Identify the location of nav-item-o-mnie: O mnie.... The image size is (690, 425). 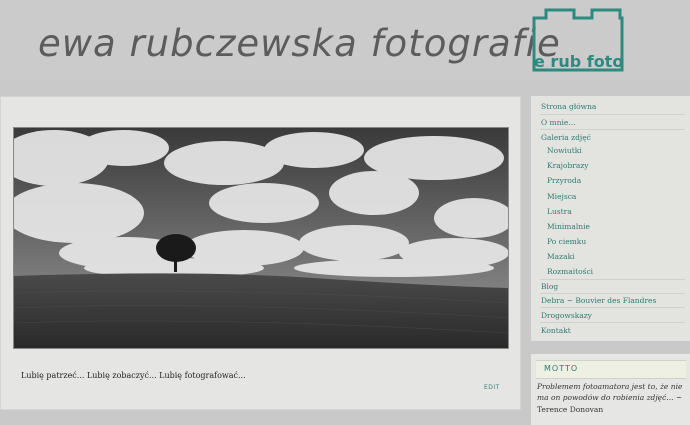
(558, 122).